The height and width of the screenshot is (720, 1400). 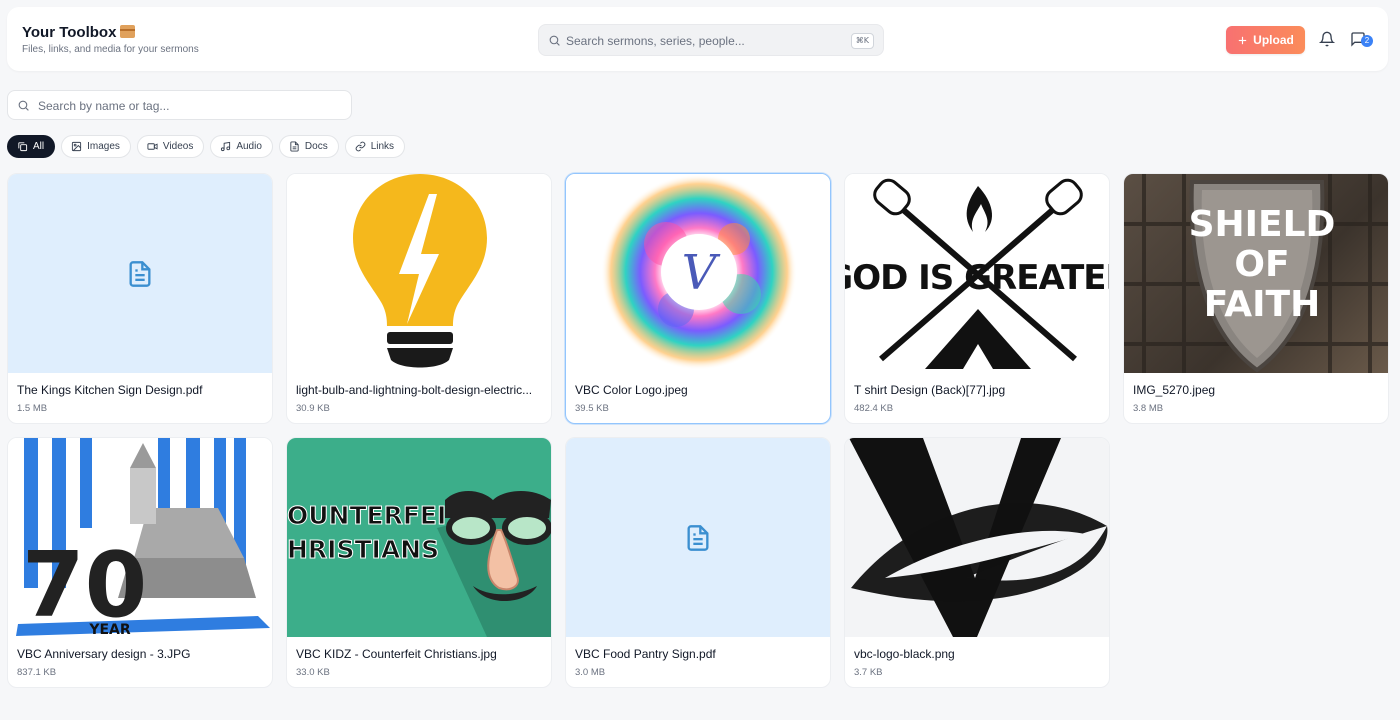 I want to click on filter-docs: Docs, so click(x=308, y=146).